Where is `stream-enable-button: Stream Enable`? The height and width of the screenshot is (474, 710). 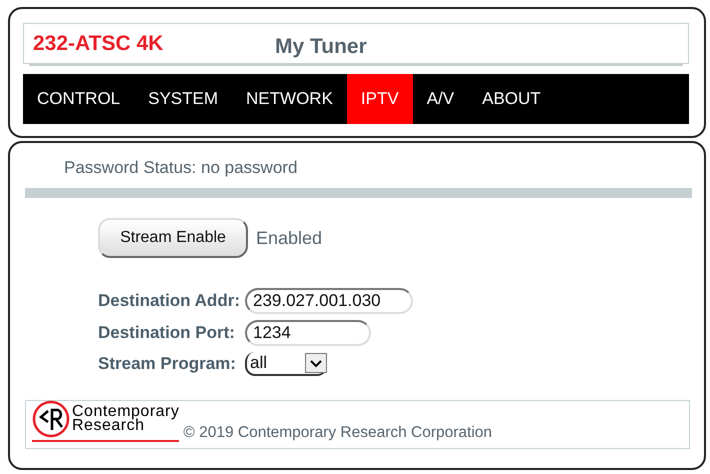 stream-enable-button: Stream Enable is located at coordinates (173, 238).